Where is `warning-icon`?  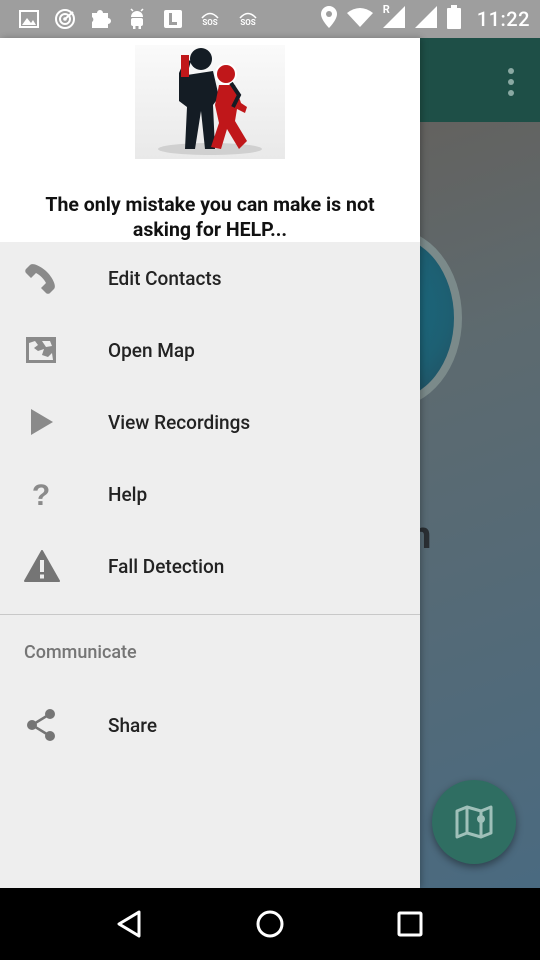
warning-icon is located at coordinates (54, 566).